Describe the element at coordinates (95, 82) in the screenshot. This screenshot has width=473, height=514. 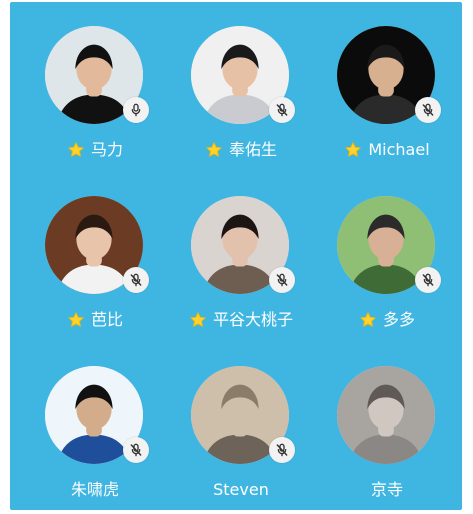
I see `participant-tile: 马力` at that location.